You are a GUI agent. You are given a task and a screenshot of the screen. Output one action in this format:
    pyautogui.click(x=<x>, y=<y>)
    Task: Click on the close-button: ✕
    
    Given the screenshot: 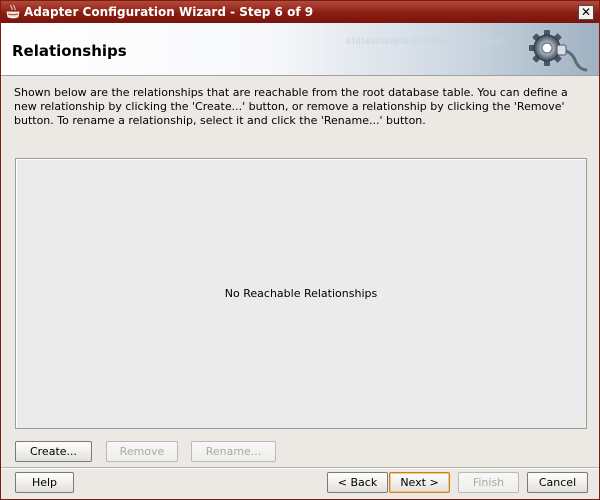 What is the action you would take?
    pyautogui.click(x=586, y=12)
    